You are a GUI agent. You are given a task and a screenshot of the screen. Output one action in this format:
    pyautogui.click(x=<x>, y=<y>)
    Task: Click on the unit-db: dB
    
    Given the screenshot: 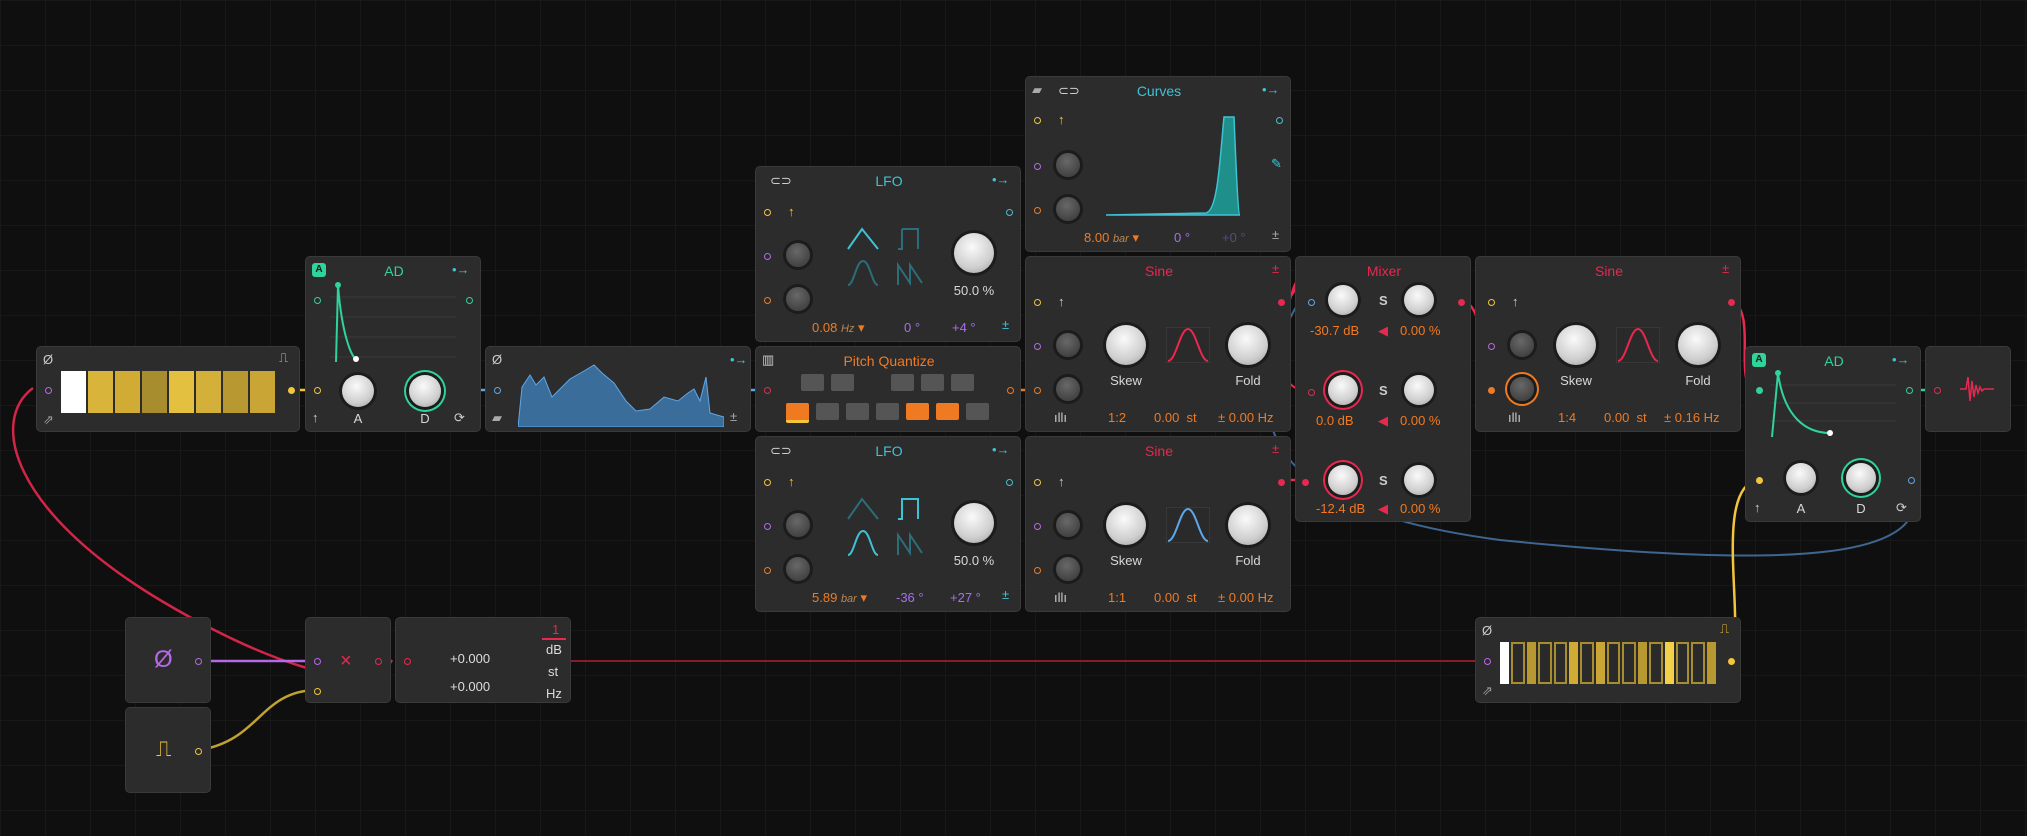 What is the action you would take?
    pyautogui.click(x=554, y=649)
    